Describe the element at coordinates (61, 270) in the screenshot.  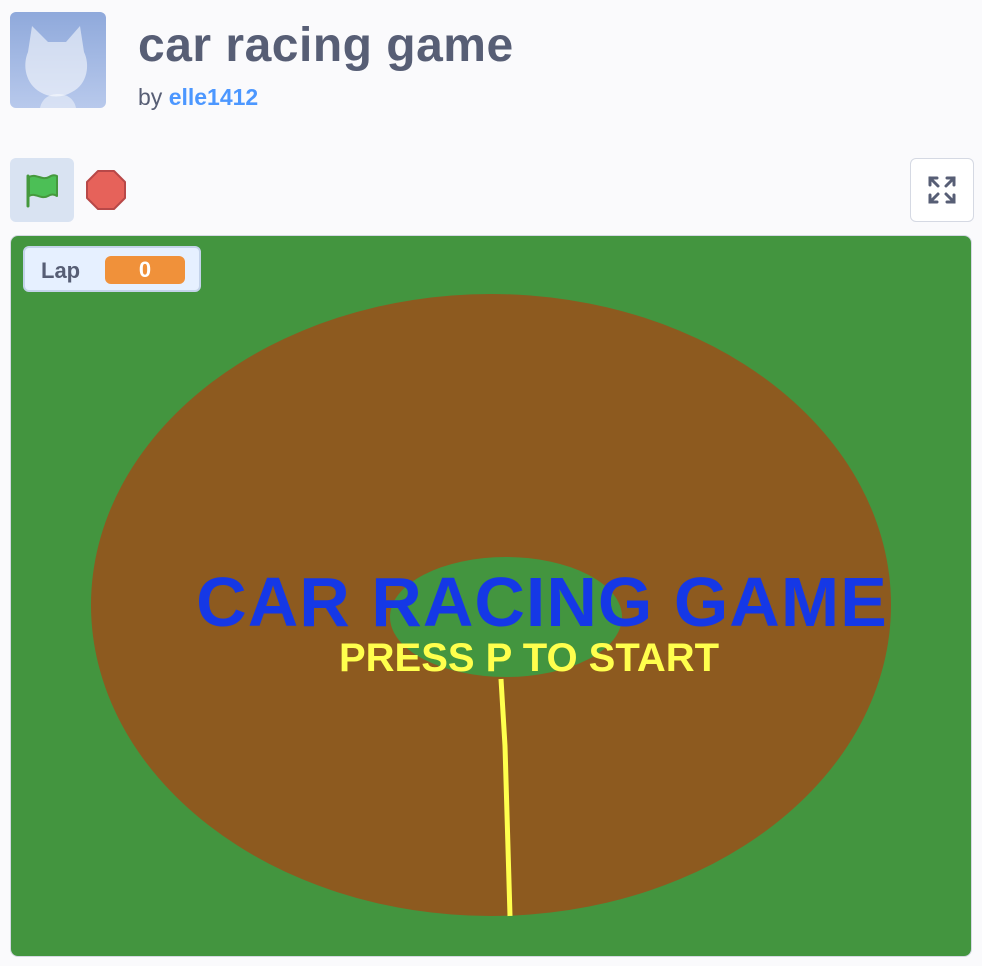
I see `lap-monitor-label: Lap` at that location.